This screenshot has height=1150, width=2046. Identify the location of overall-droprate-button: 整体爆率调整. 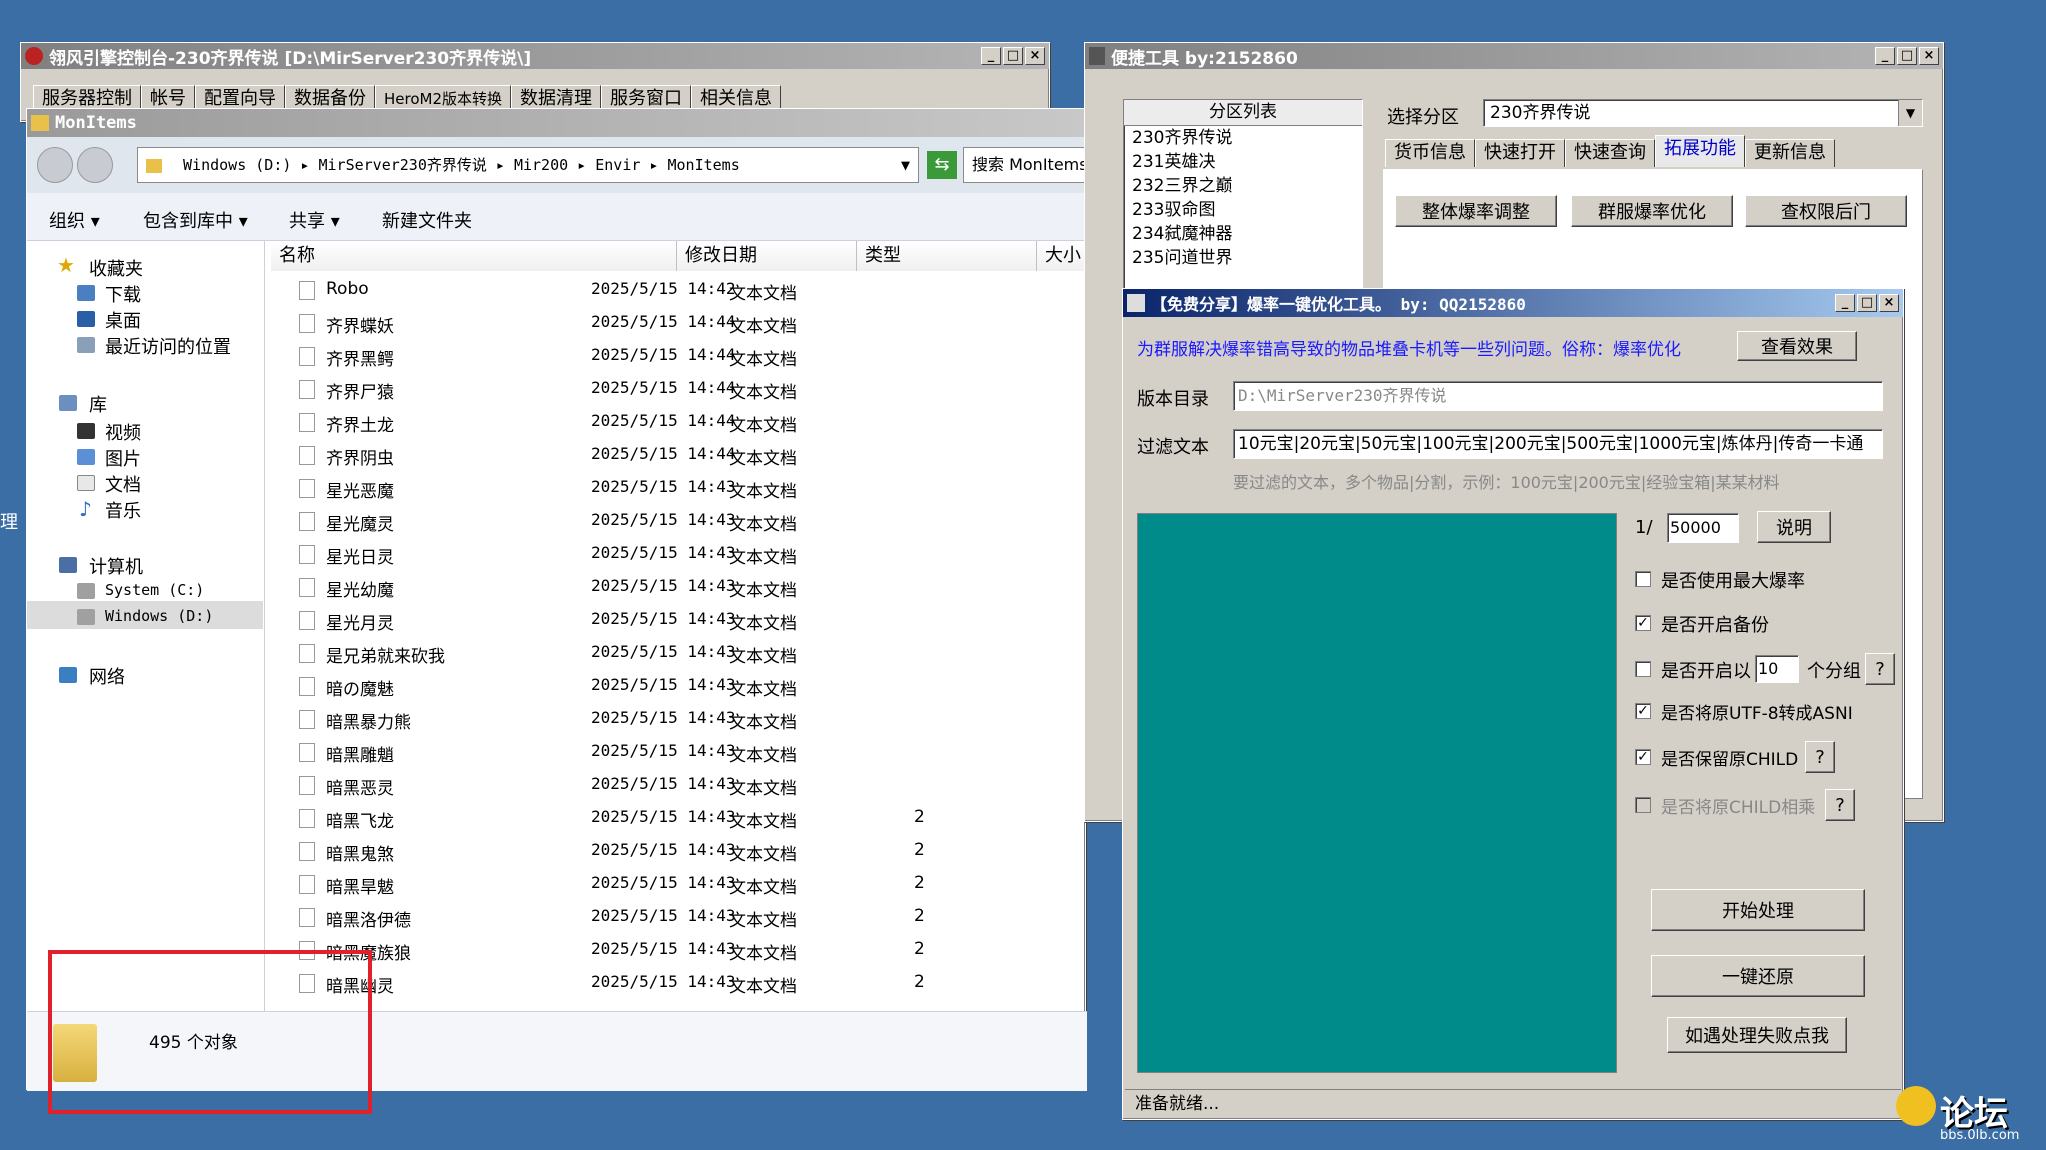
(1476, 211).